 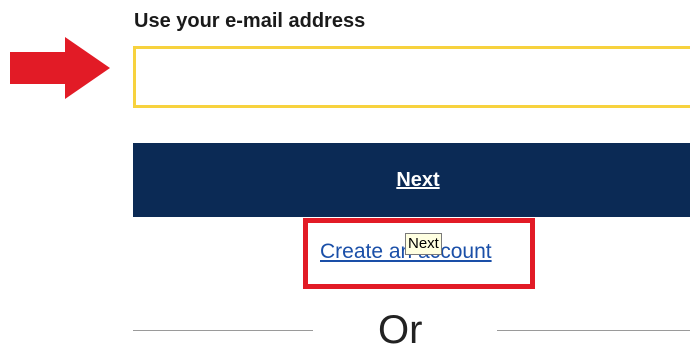 What do you see at coordinates (593, 330) in the screenshot?
I see `divider-right` at bounding box center [593, 330].